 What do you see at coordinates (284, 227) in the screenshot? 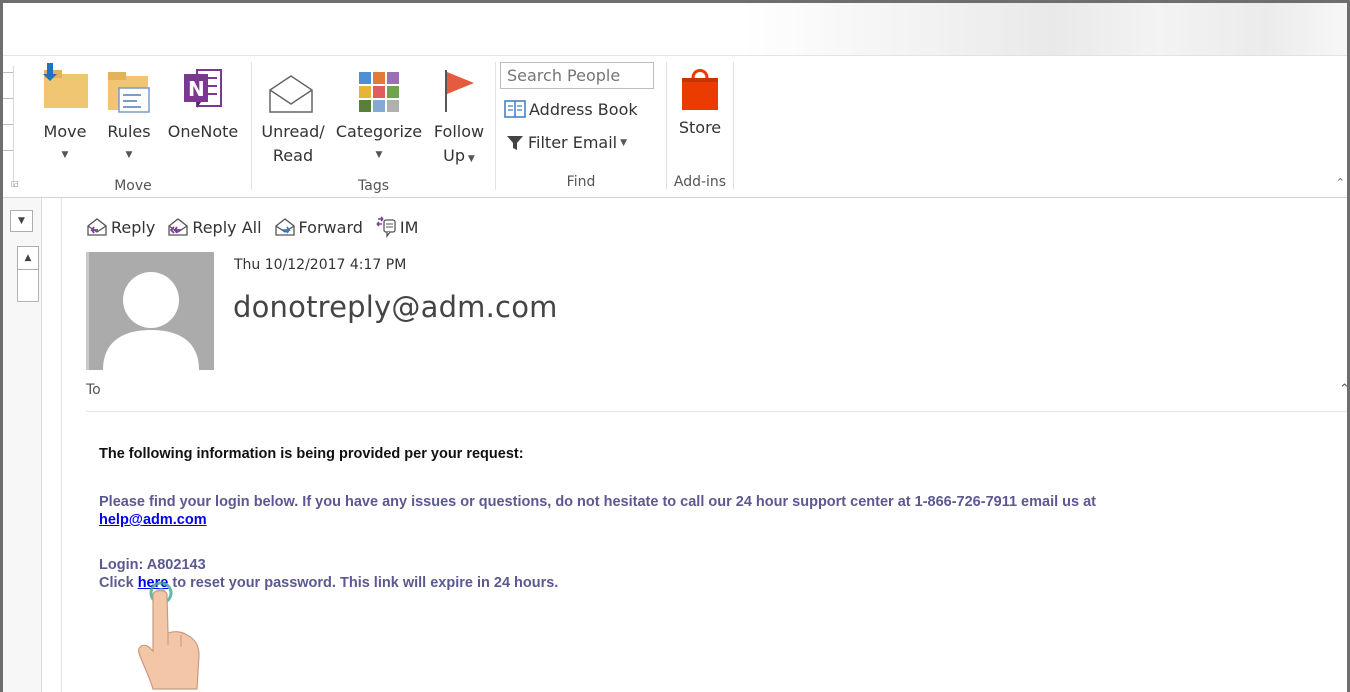
I see `forward-icon` at bounding box center [284, 227].